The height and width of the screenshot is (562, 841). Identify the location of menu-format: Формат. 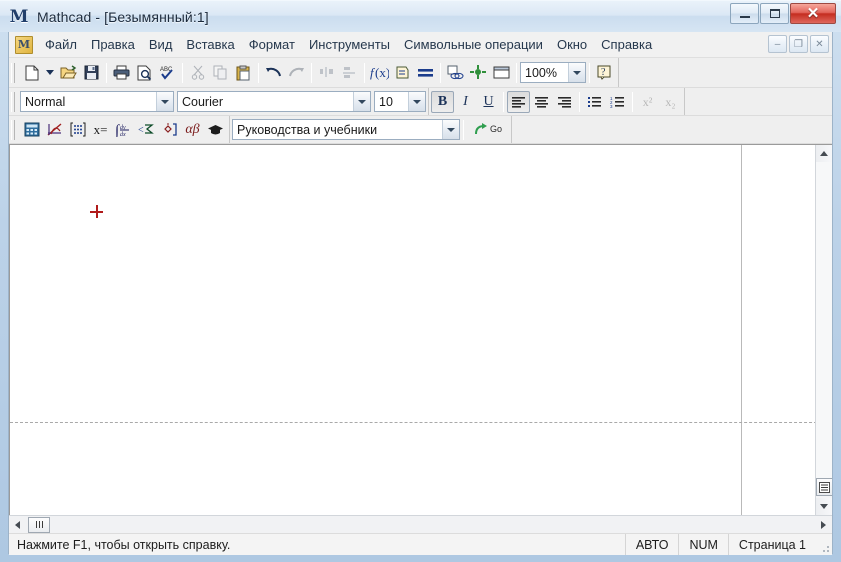
(272, 44).